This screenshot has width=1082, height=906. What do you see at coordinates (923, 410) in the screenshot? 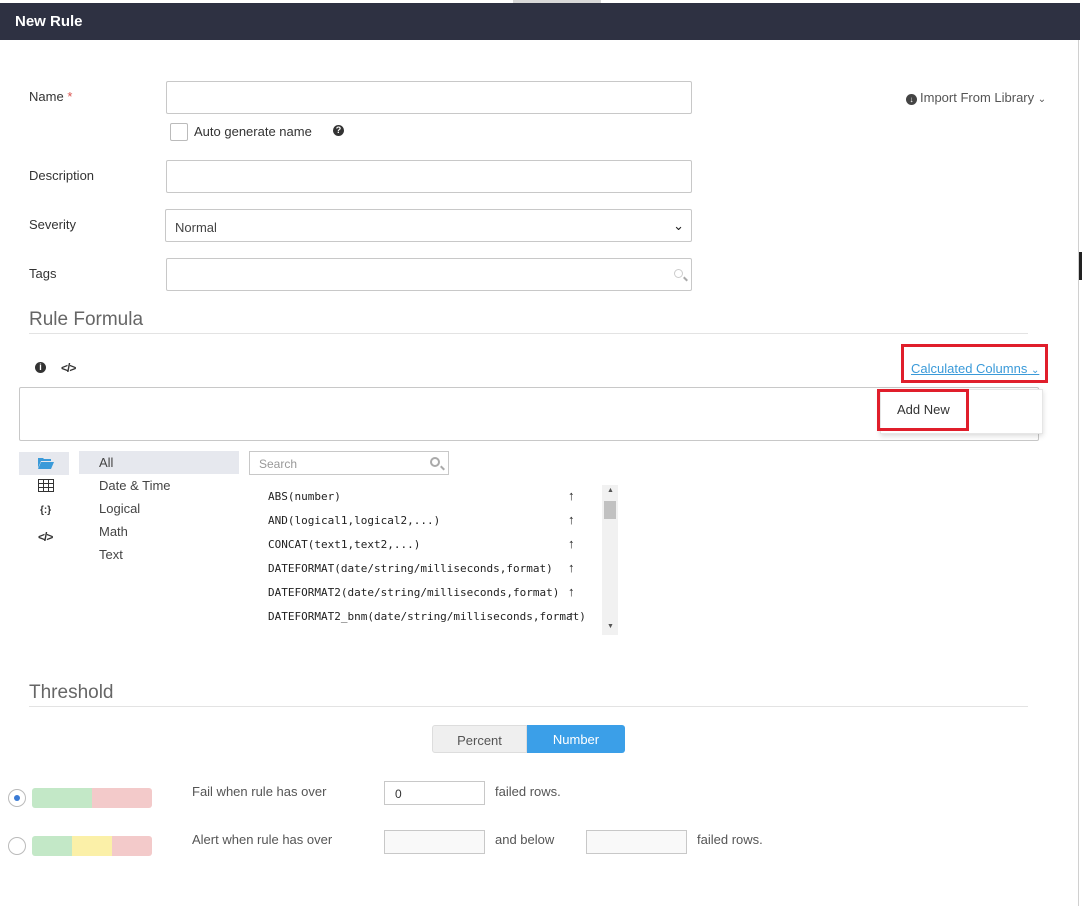
I see `highlight-add-new` at bounding box center [923, 410].